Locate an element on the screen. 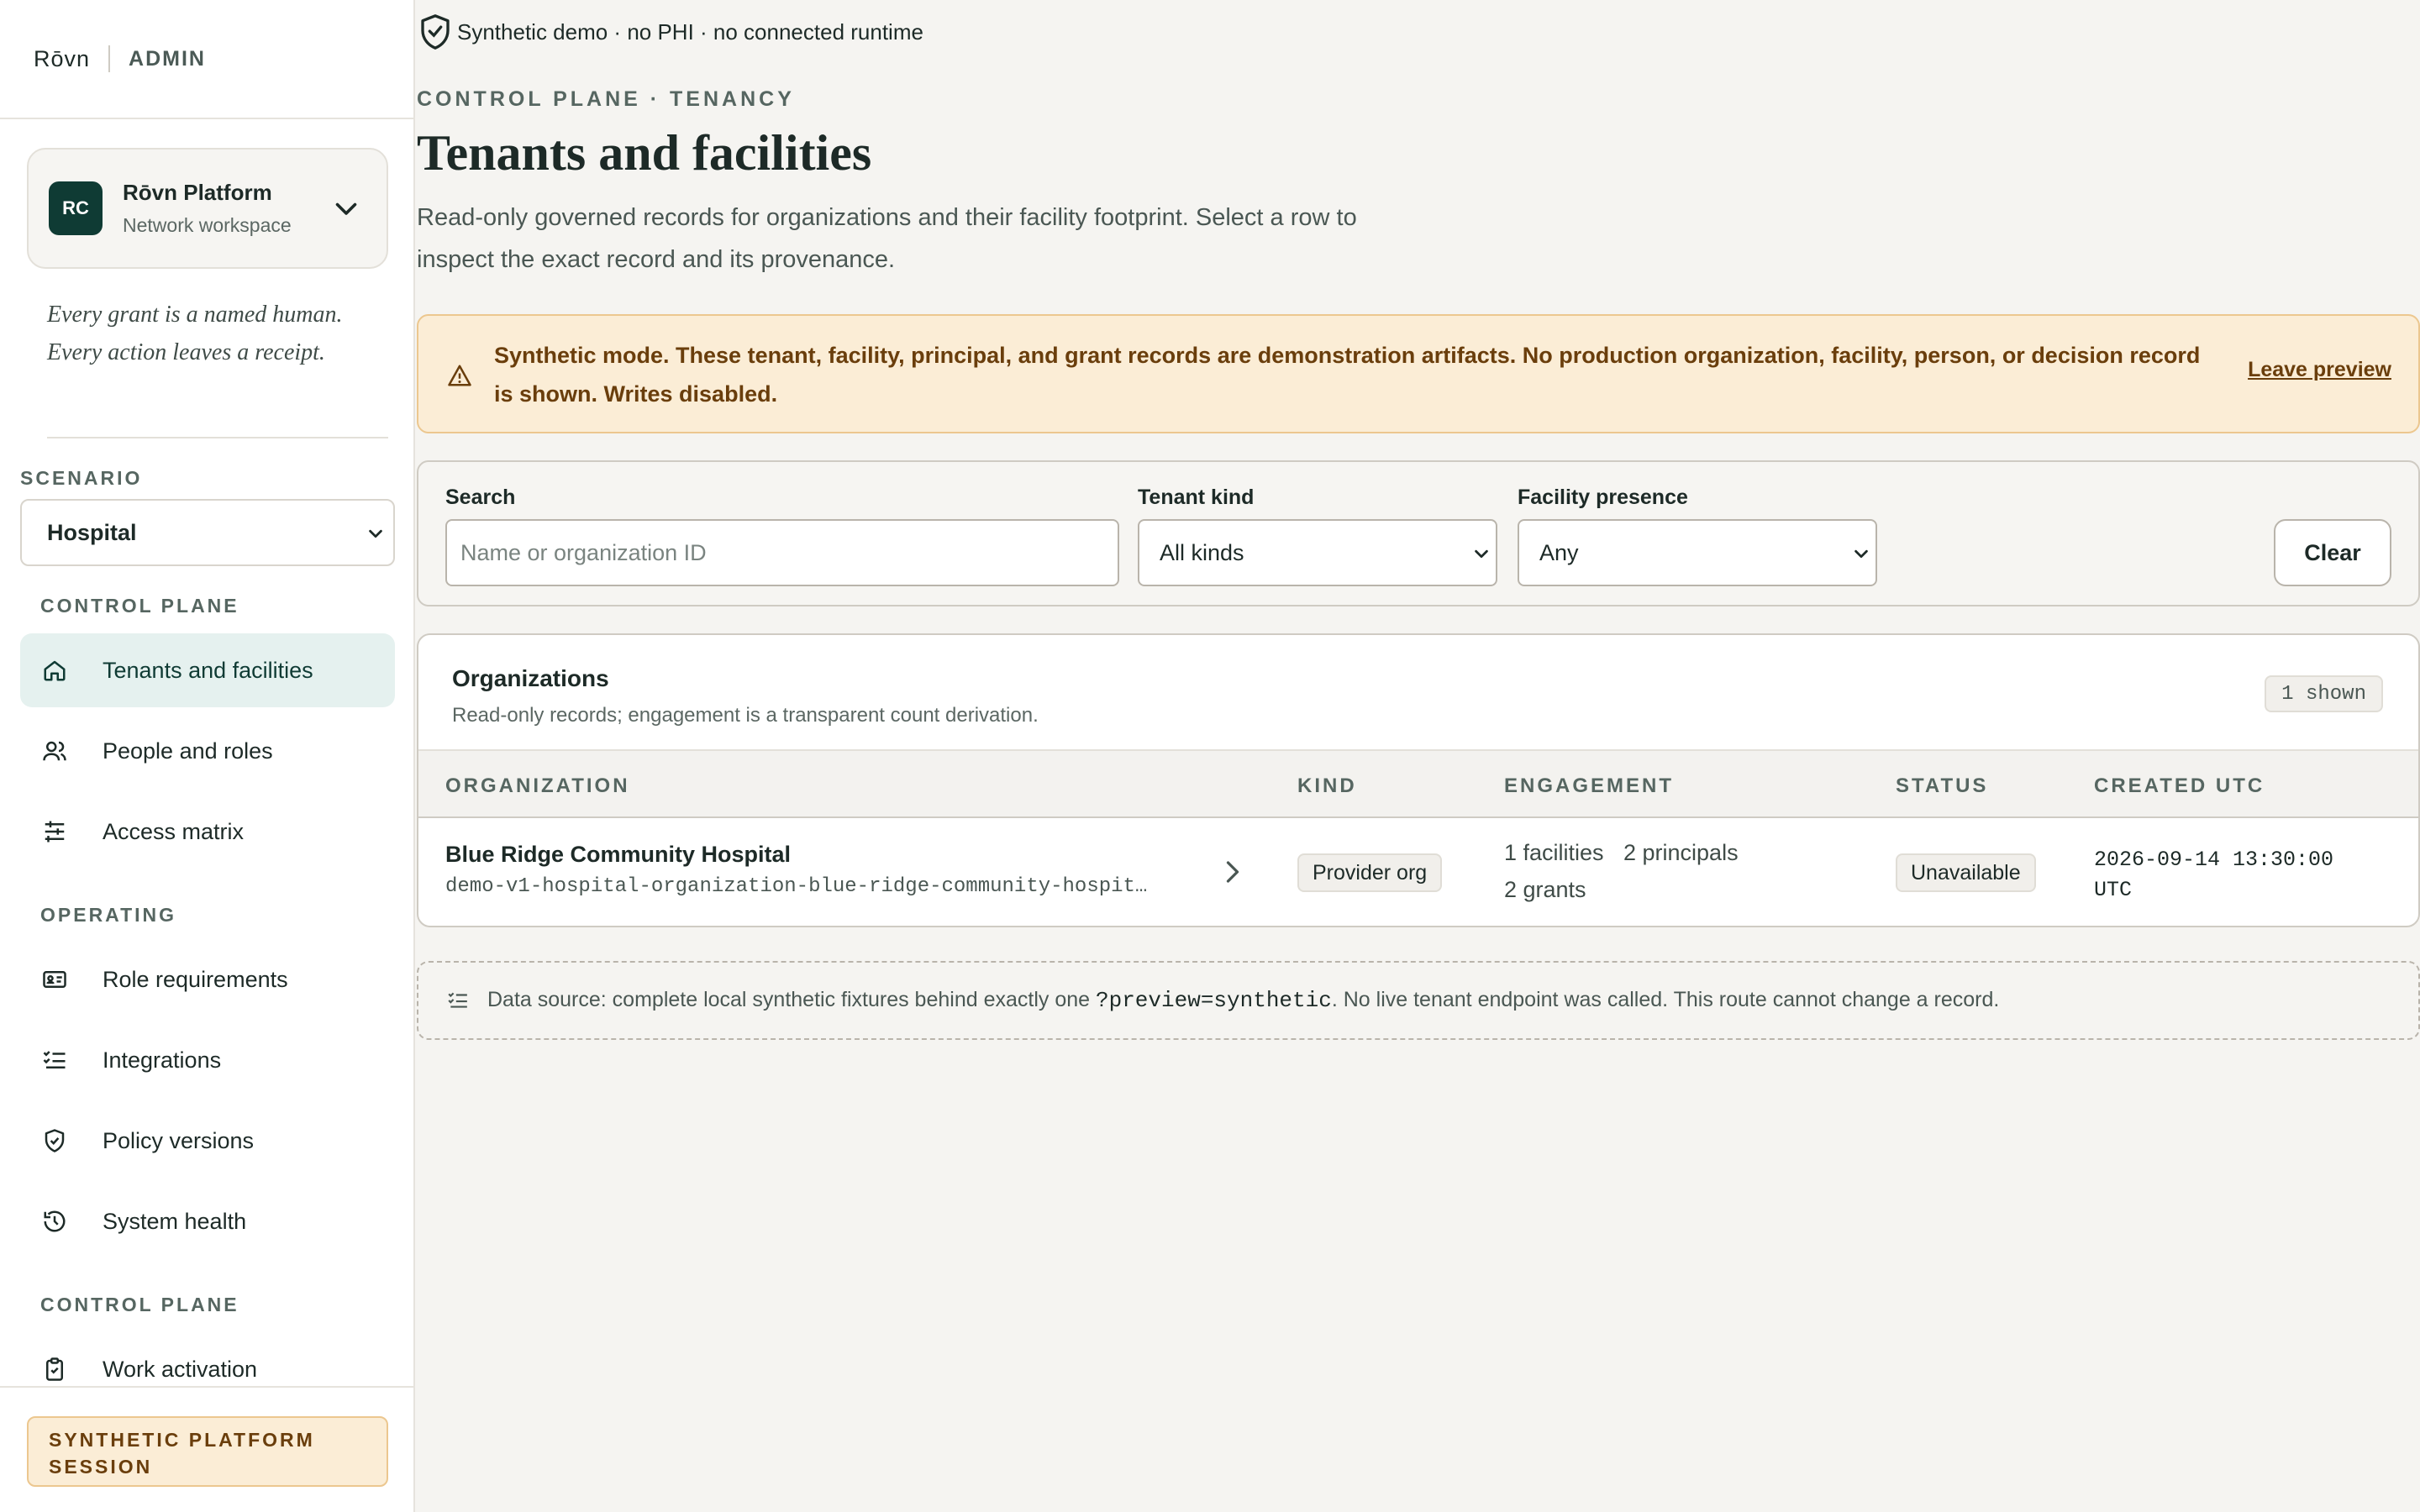 This screenshot has height=1512, width=2420. brand-divider is located at coordinates (109, 58).